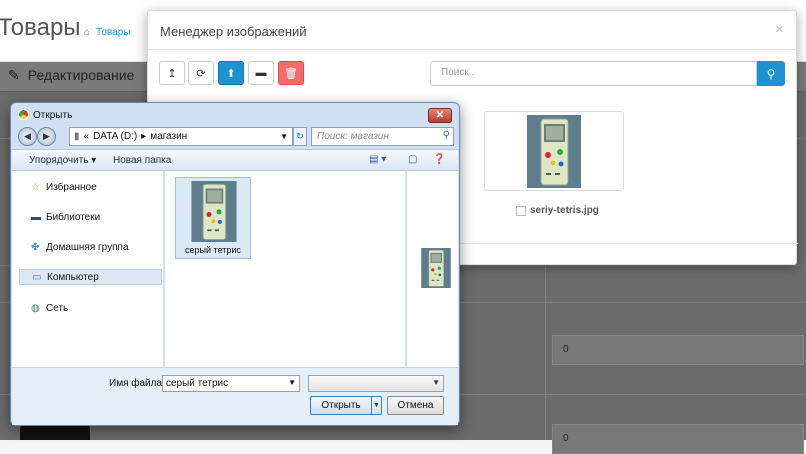 This screenshot has height=454, width=806. I want to click on breadcrumb: ⌂ Товары, so click(107, 32).